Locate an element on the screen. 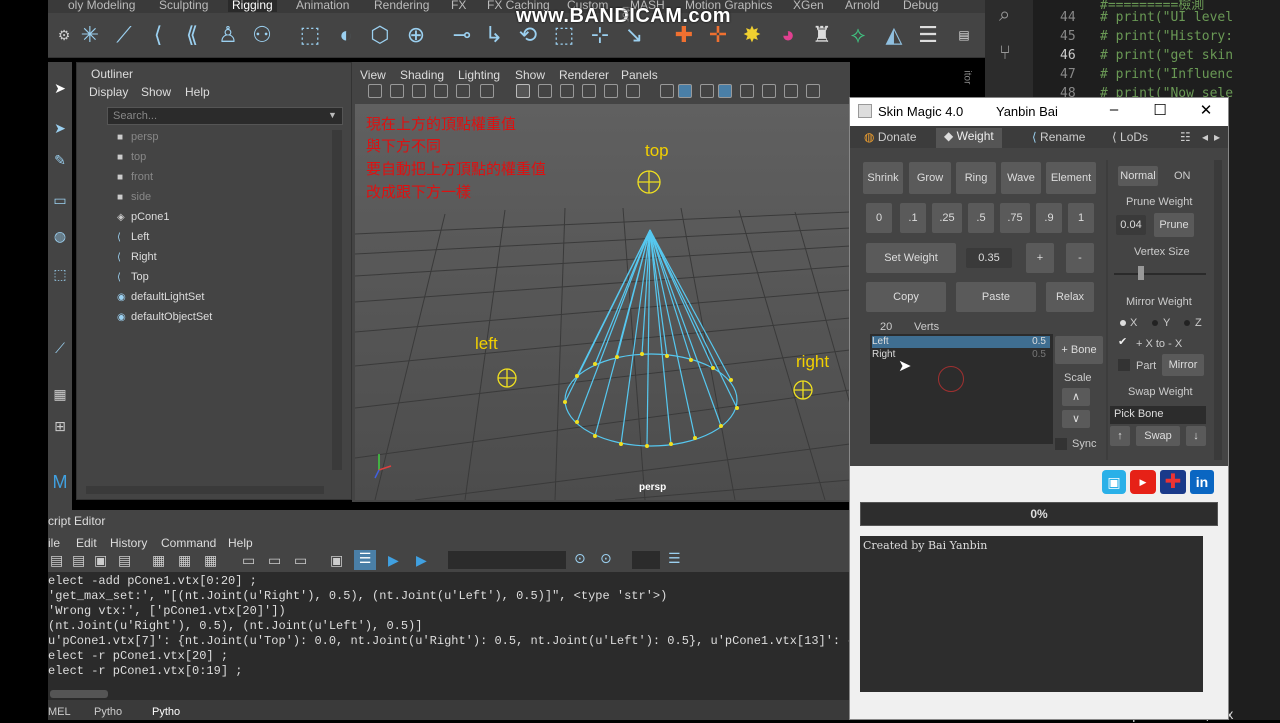  attribute-editor-tab: itor is located at coordinates (966, 78).